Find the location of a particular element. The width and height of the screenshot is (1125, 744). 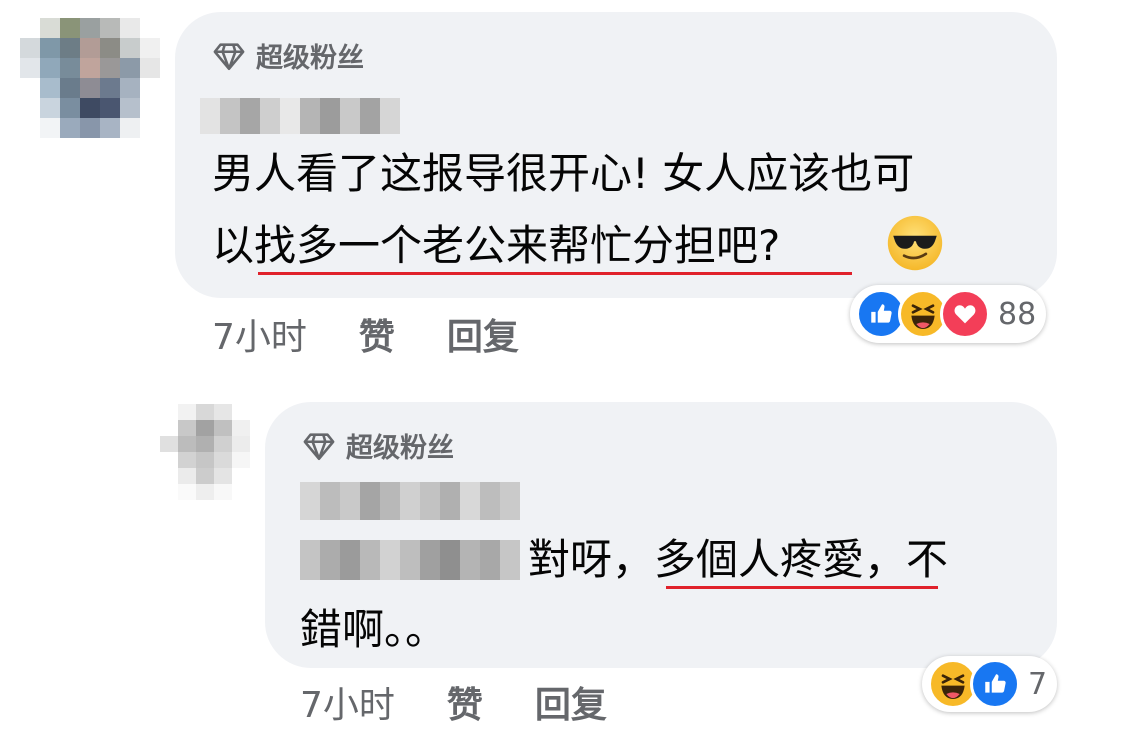

reaction-summary: 7 is located at coordinates (990, 684).